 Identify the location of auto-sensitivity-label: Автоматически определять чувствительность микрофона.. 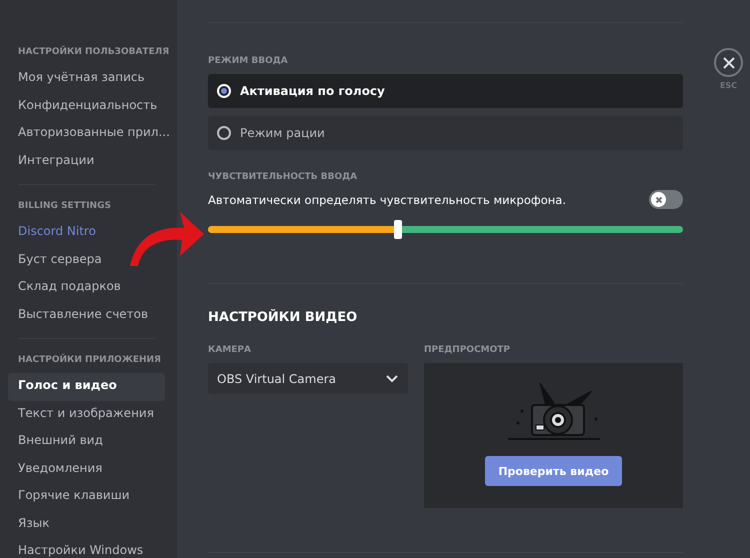
(387, 199).